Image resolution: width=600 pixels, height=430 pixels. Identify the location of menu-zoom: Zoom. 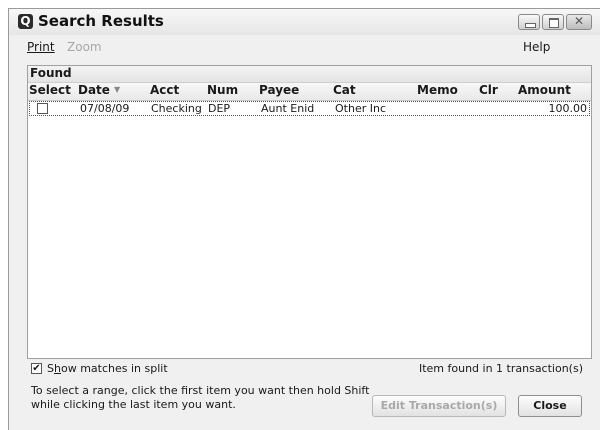
(84, 47).